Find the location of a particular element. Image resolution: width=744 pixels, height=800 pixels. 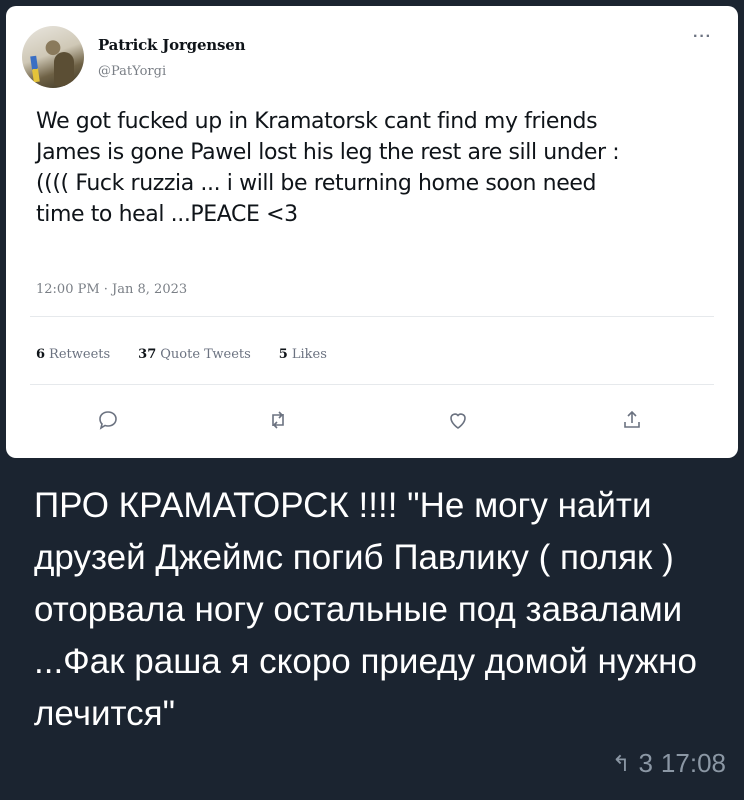

message-meta: ↰ 3 17:08 is located at coordinates (669, 763).